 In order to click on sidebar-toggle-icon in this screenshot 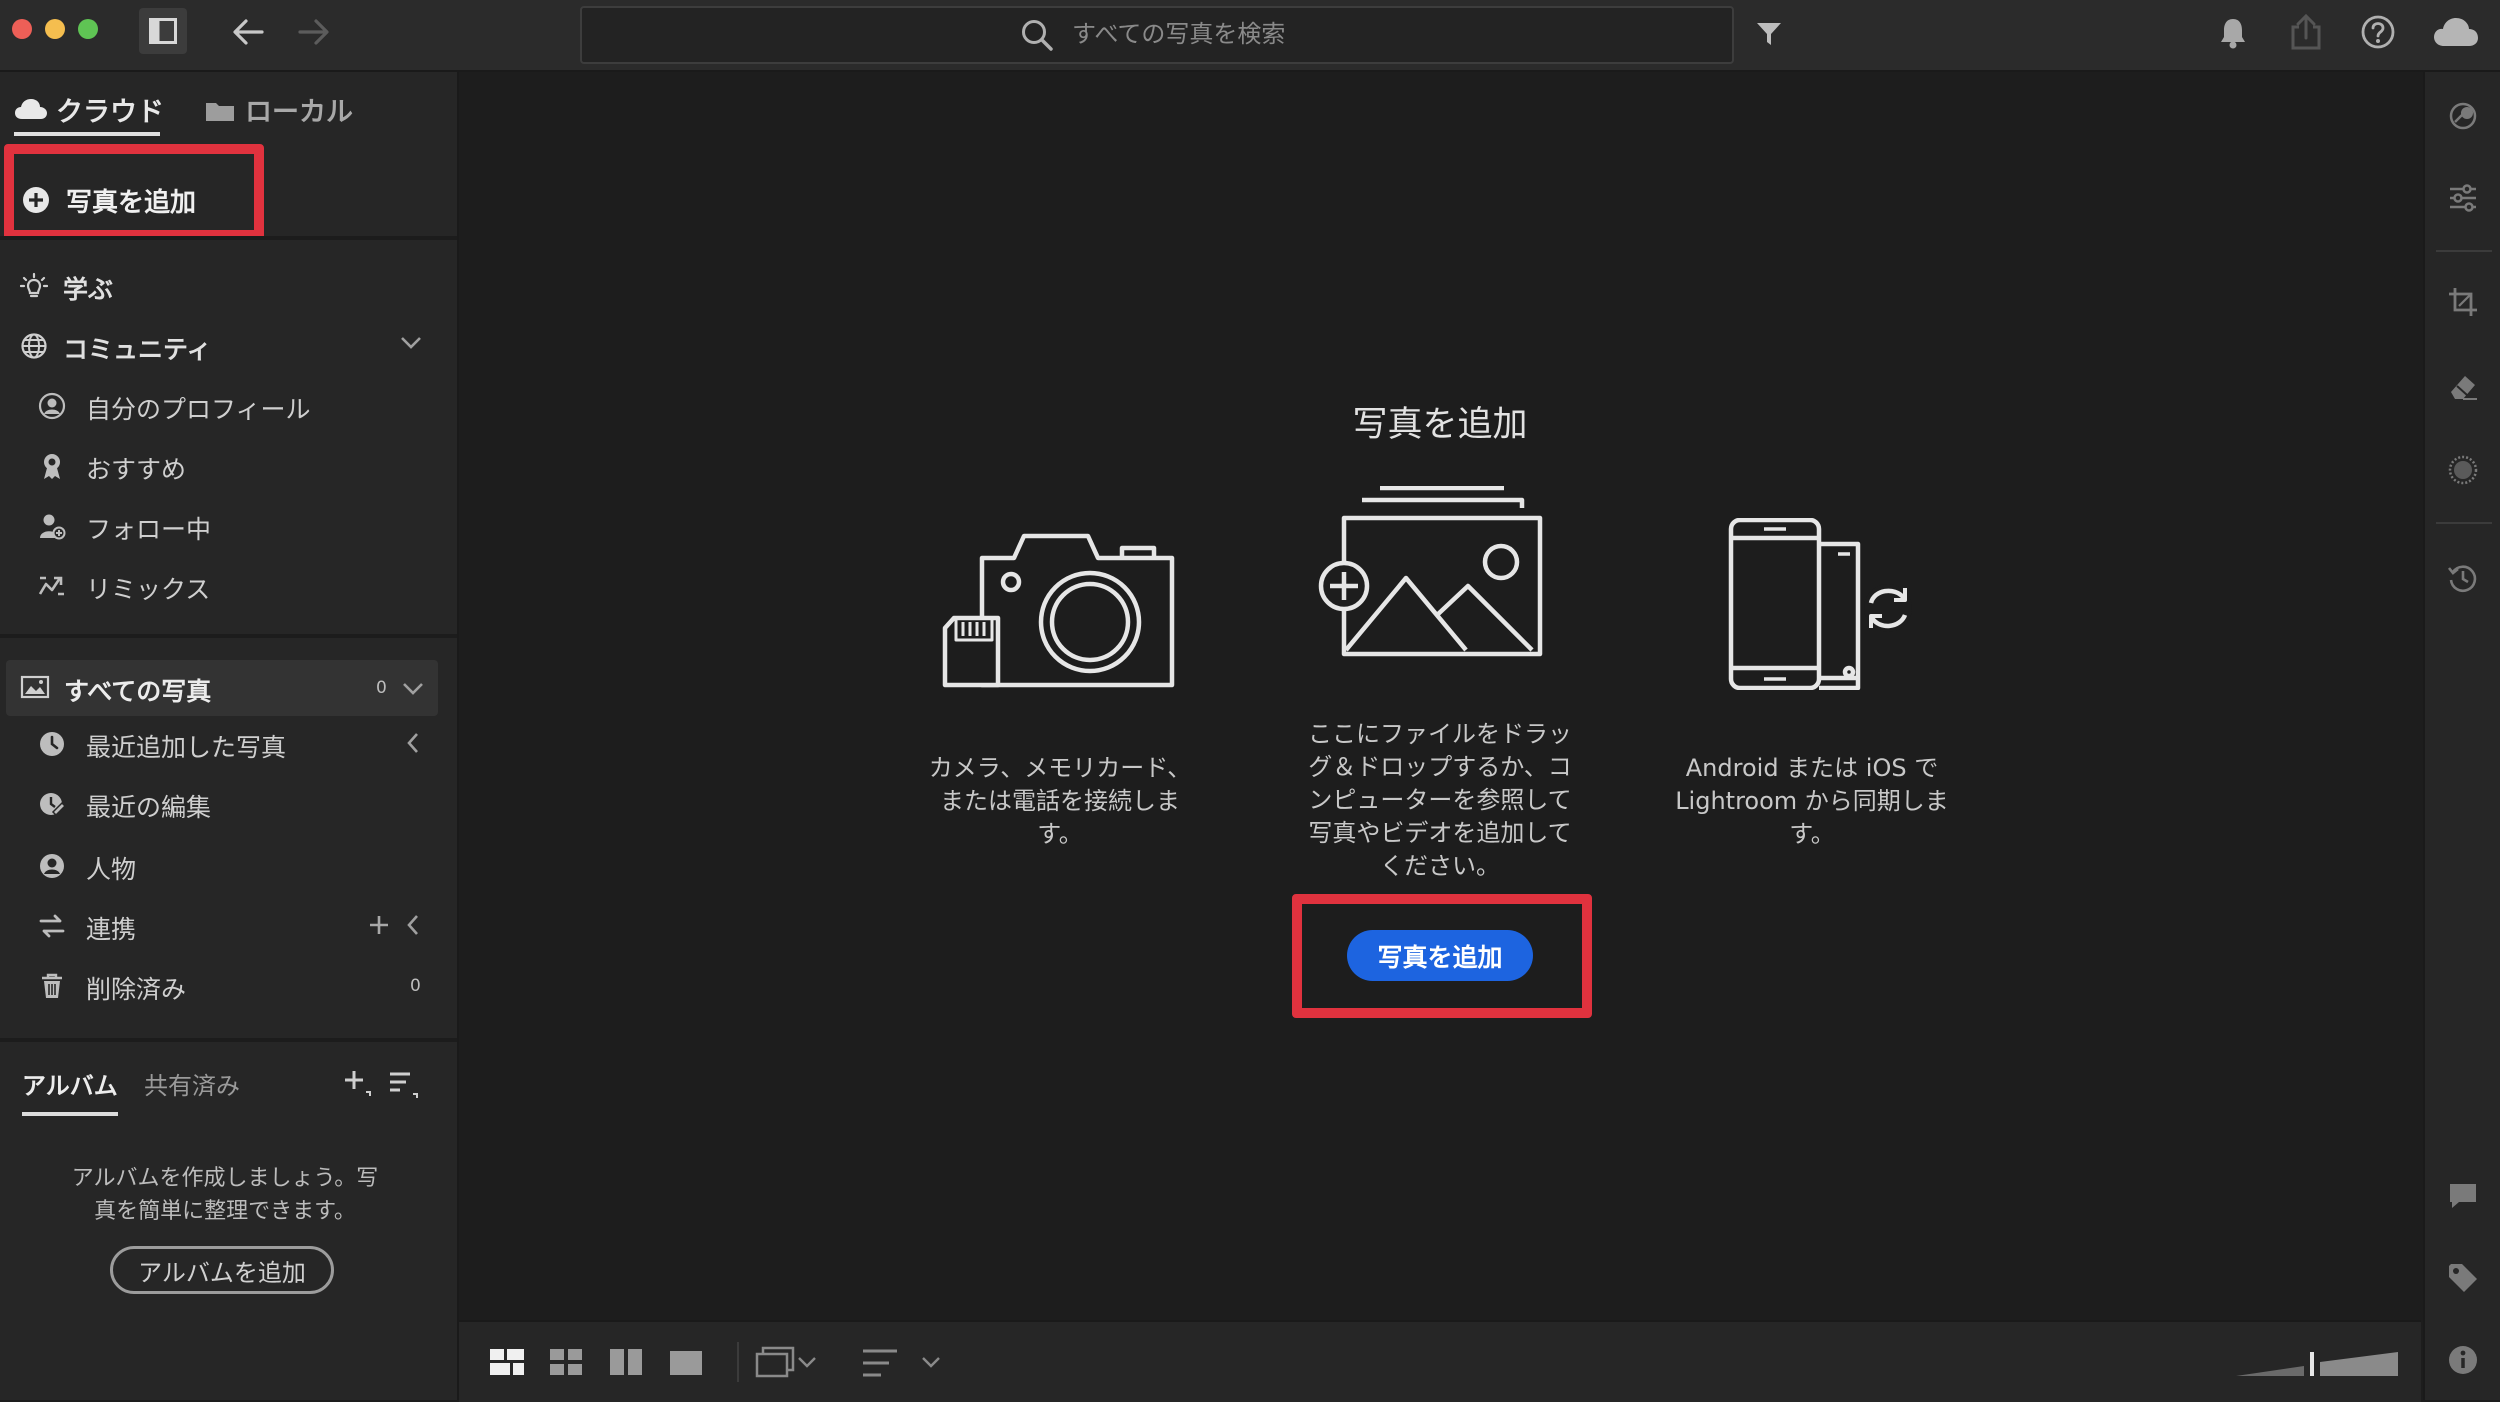, I will do `click(163, 31)`.